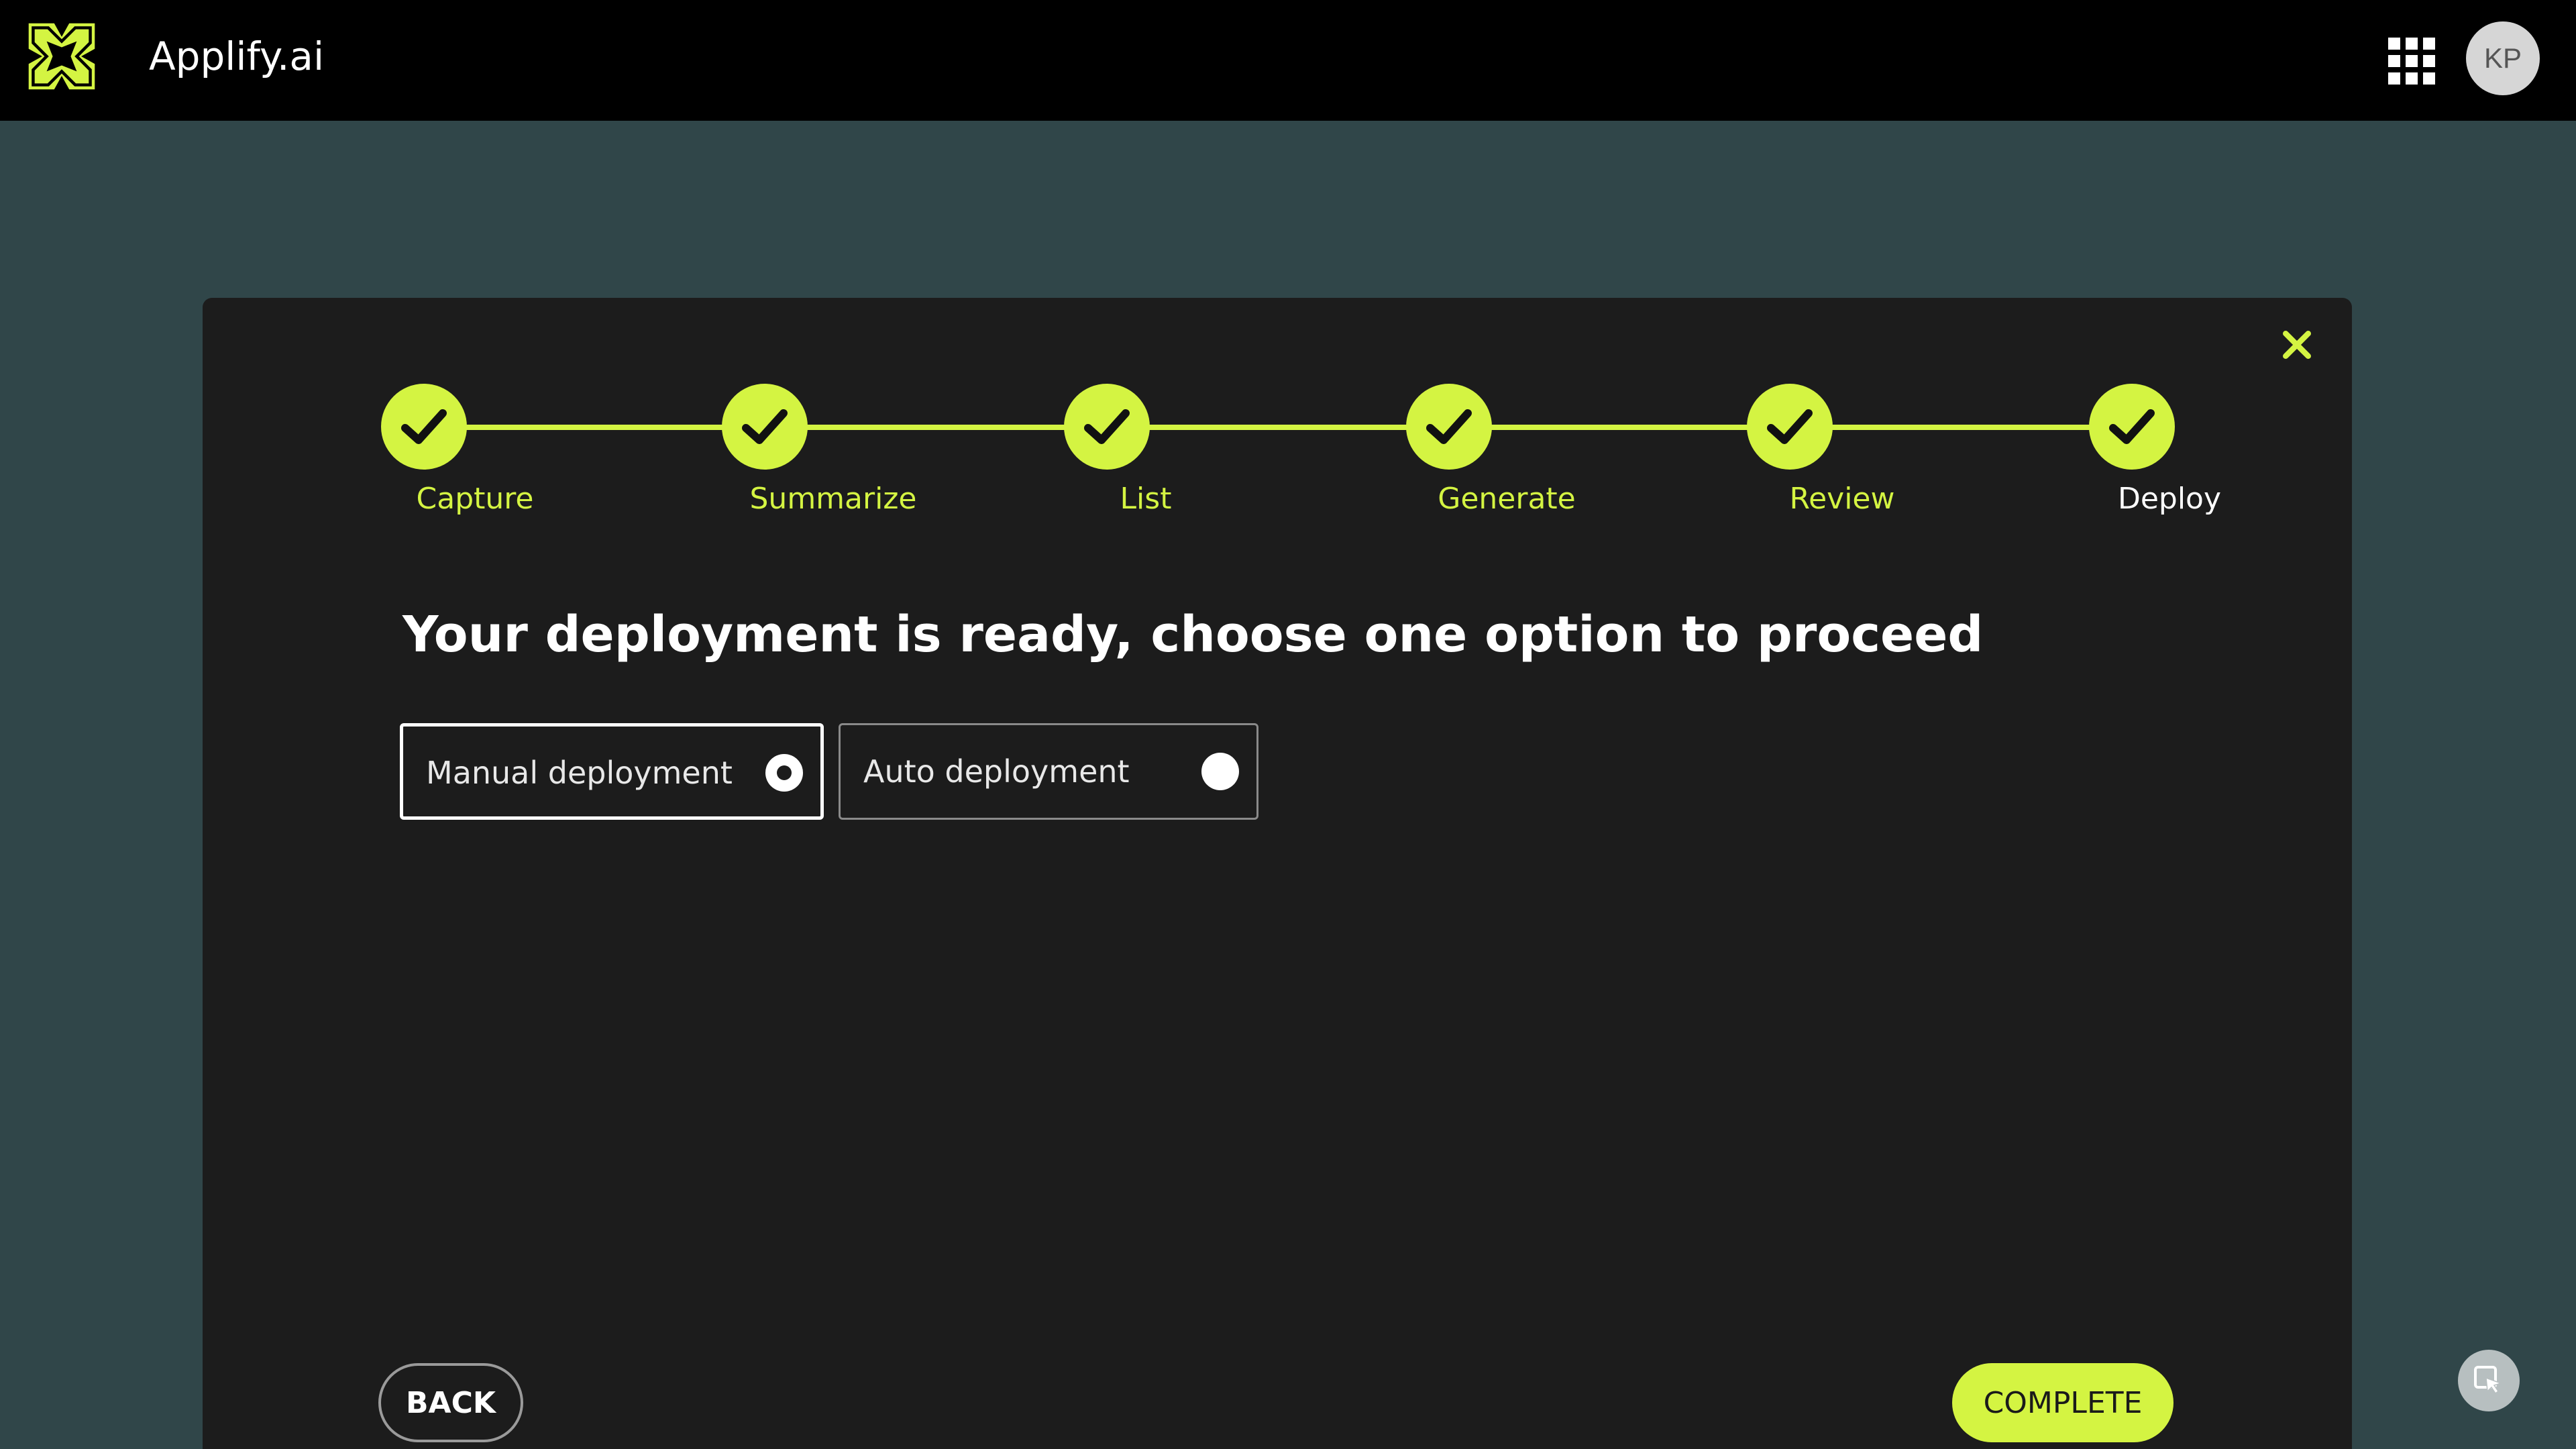  I want to click on option-label: Manual deployment, so click(579, 773).